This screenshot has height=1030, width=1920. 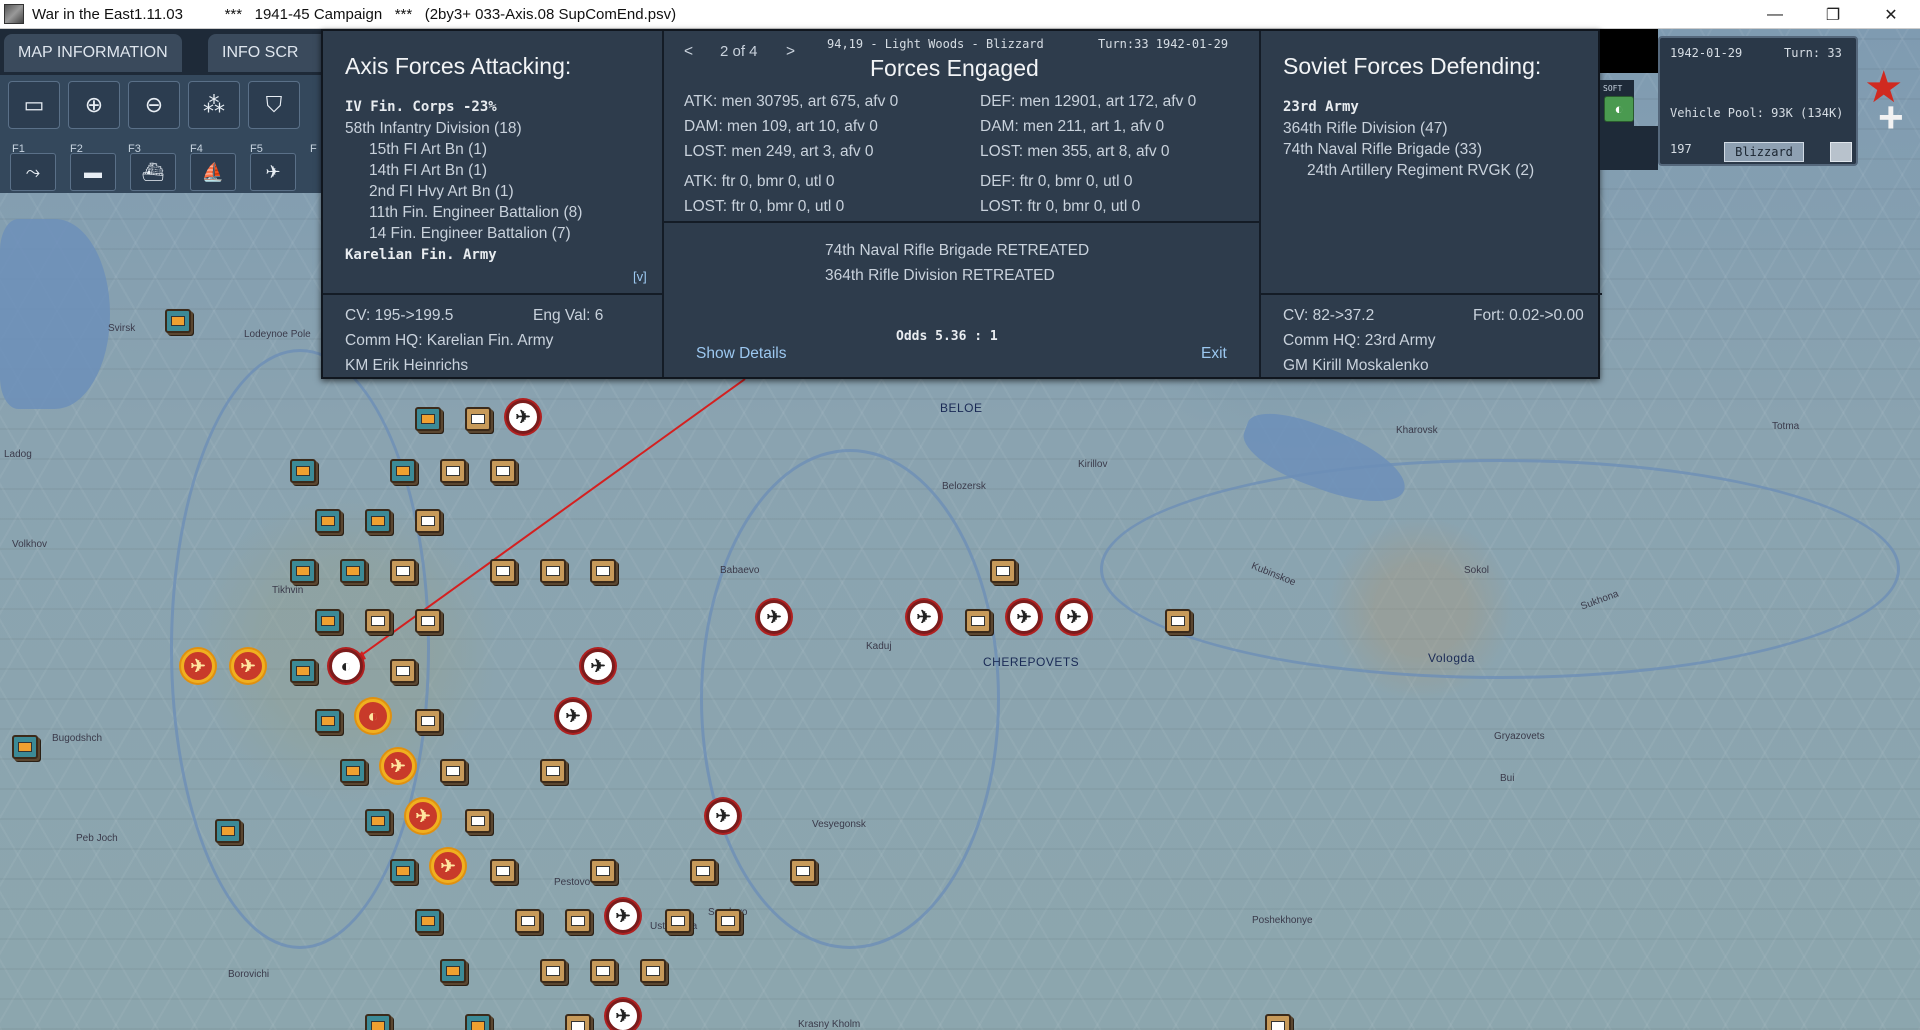 I want to click on exit-button: Exit, so click(x=1214, y=354).